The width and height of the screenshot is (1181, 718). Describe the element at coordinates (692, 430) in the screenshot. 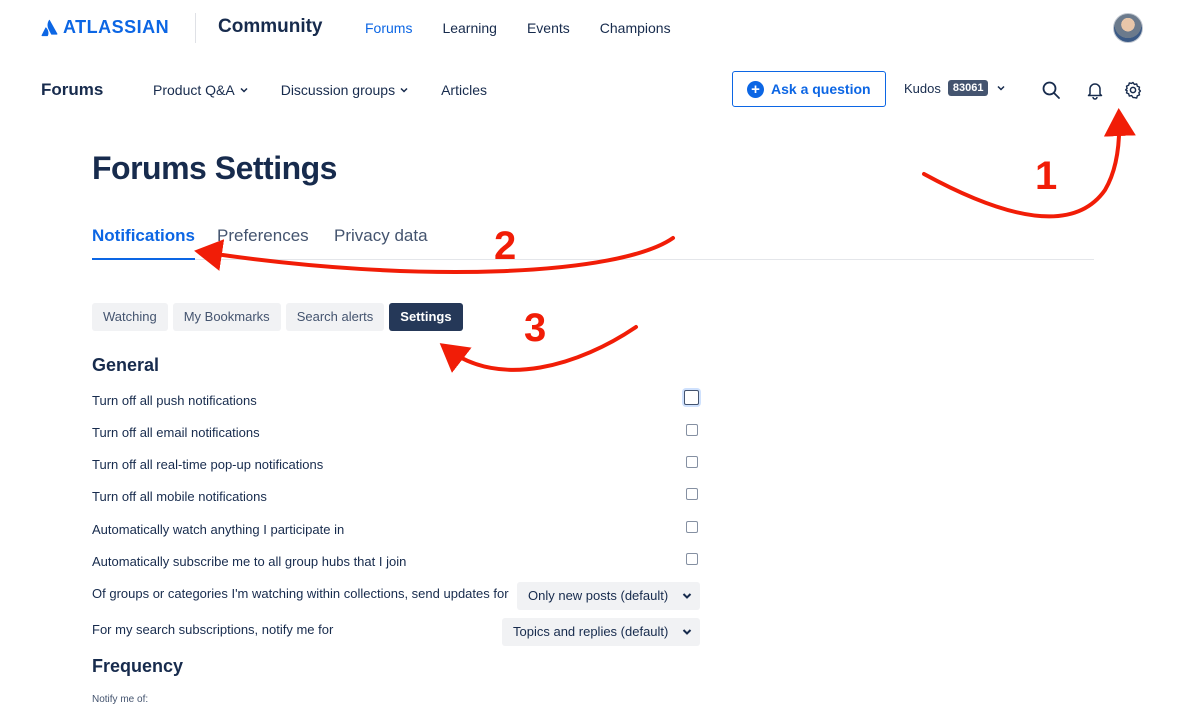

I see `email-notifications-checkbox` at that location.